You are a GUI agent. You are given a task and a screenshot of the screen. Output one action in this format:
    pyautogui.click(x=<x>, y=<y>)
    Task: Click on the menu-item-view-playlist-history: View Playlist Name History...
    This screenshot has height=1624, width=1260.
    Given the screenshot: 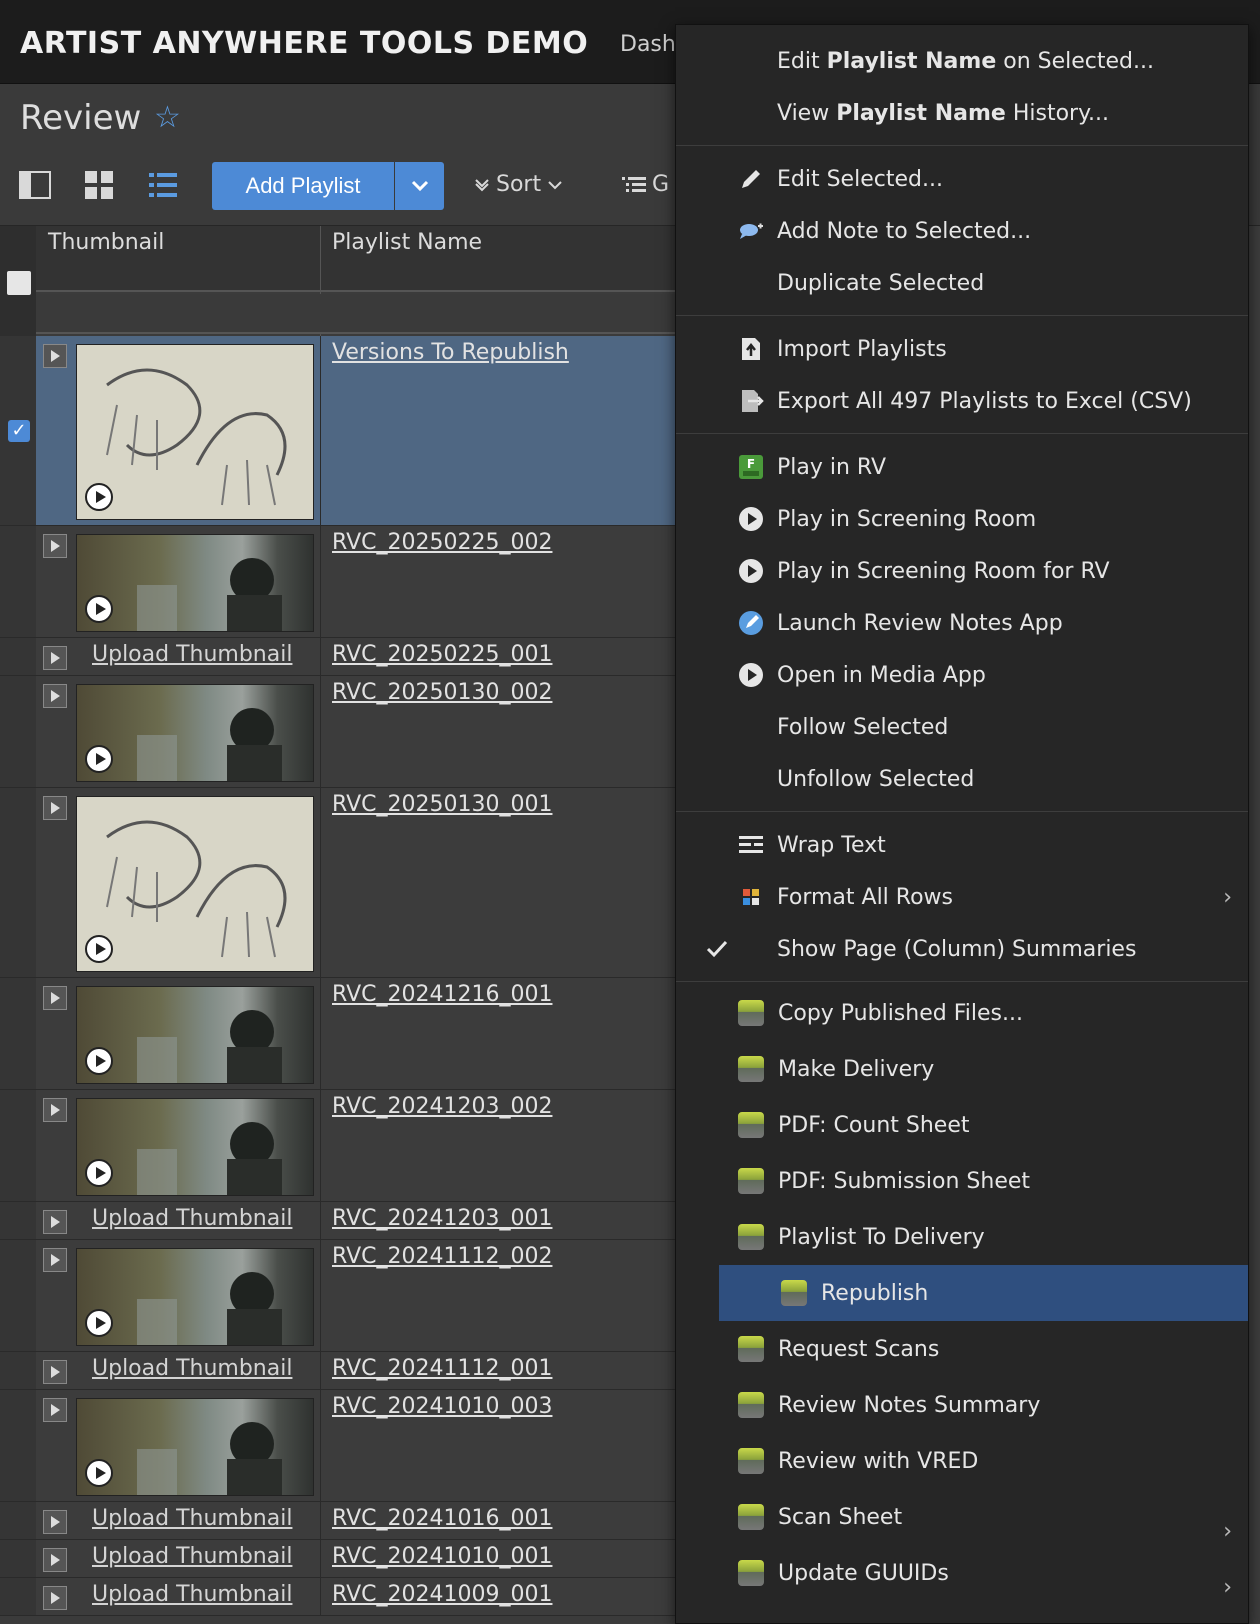 What is the action you would take?
    pyautogui.click(x=962, y=113)
    